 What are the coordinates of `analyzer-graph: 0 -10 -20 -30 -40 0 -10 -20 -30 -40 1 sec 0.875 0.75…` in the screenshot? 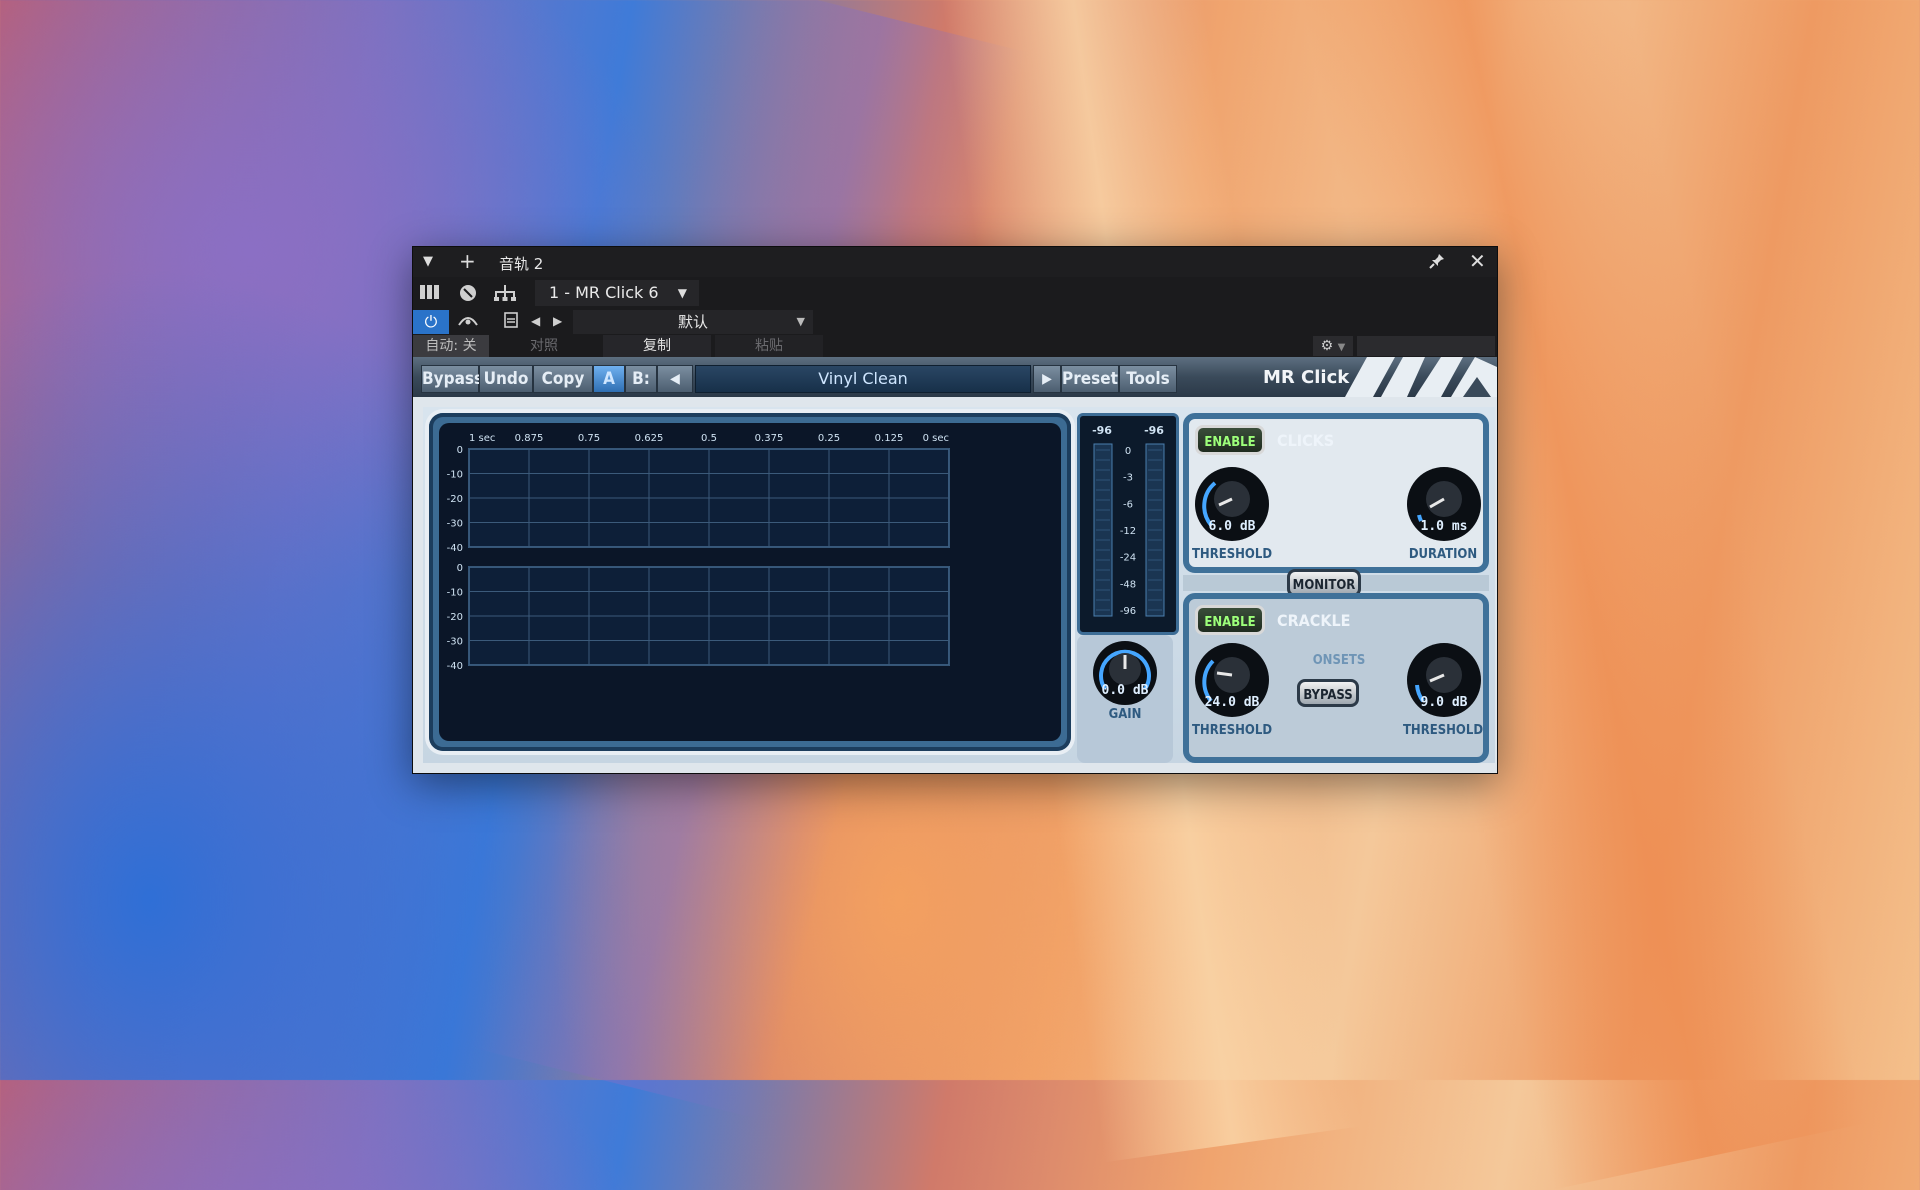 It's located at (698, 552).